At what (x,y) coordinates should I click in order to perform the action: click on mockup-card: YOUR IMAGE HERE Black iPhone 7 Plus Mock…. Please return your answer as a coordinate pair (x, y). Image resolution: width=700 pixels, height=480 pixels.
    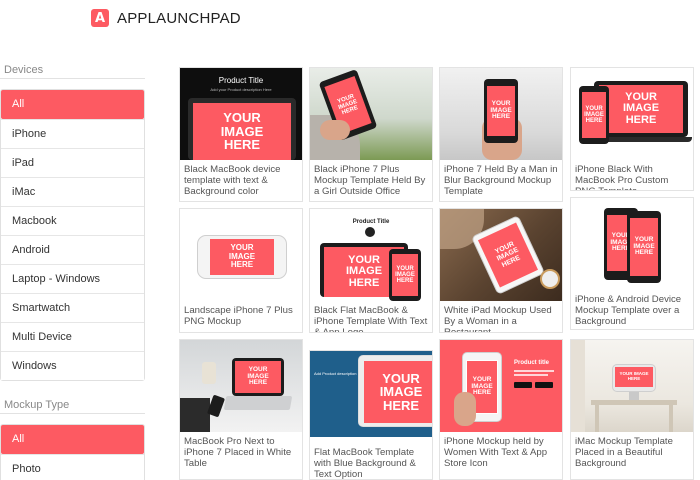
    Looking at the image, I should click on (371, 134).